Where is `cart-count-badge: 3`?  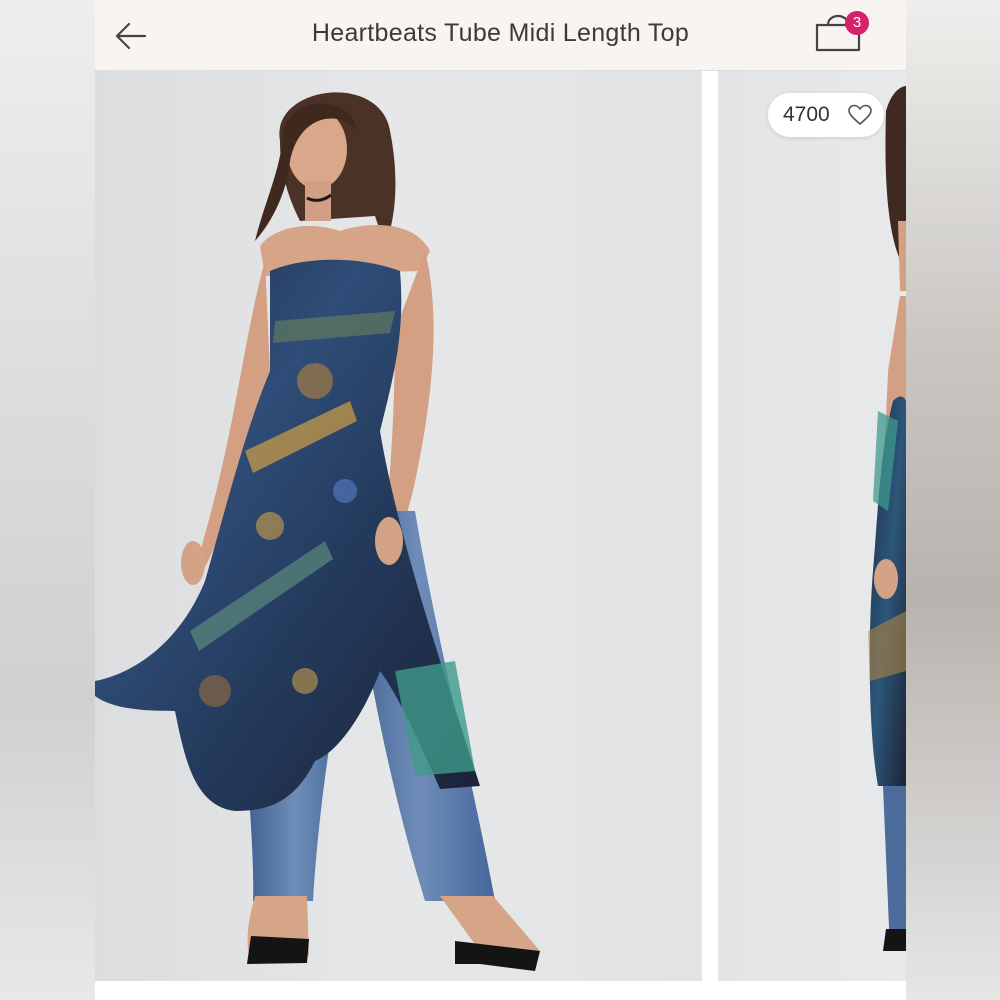 cart-count-badge: 3 is located at coordinates (857, 23).